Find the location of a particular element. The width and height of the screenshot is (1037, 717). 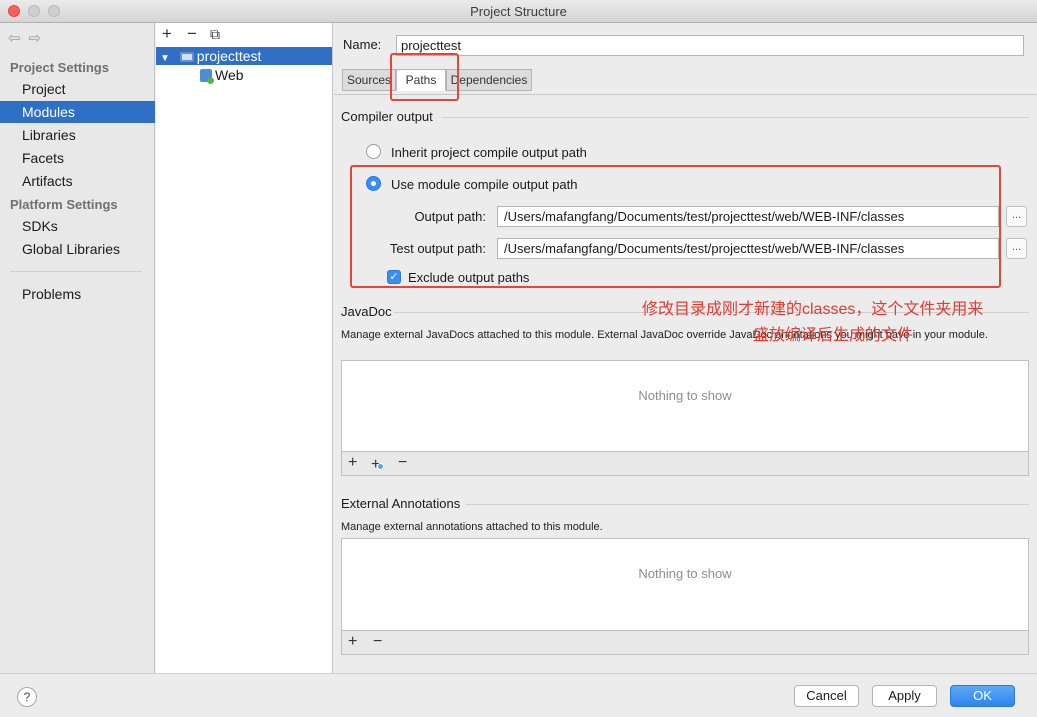

annotation-note-line2: 盛放编译后生成的文件 is located at coordinates (833, 335).